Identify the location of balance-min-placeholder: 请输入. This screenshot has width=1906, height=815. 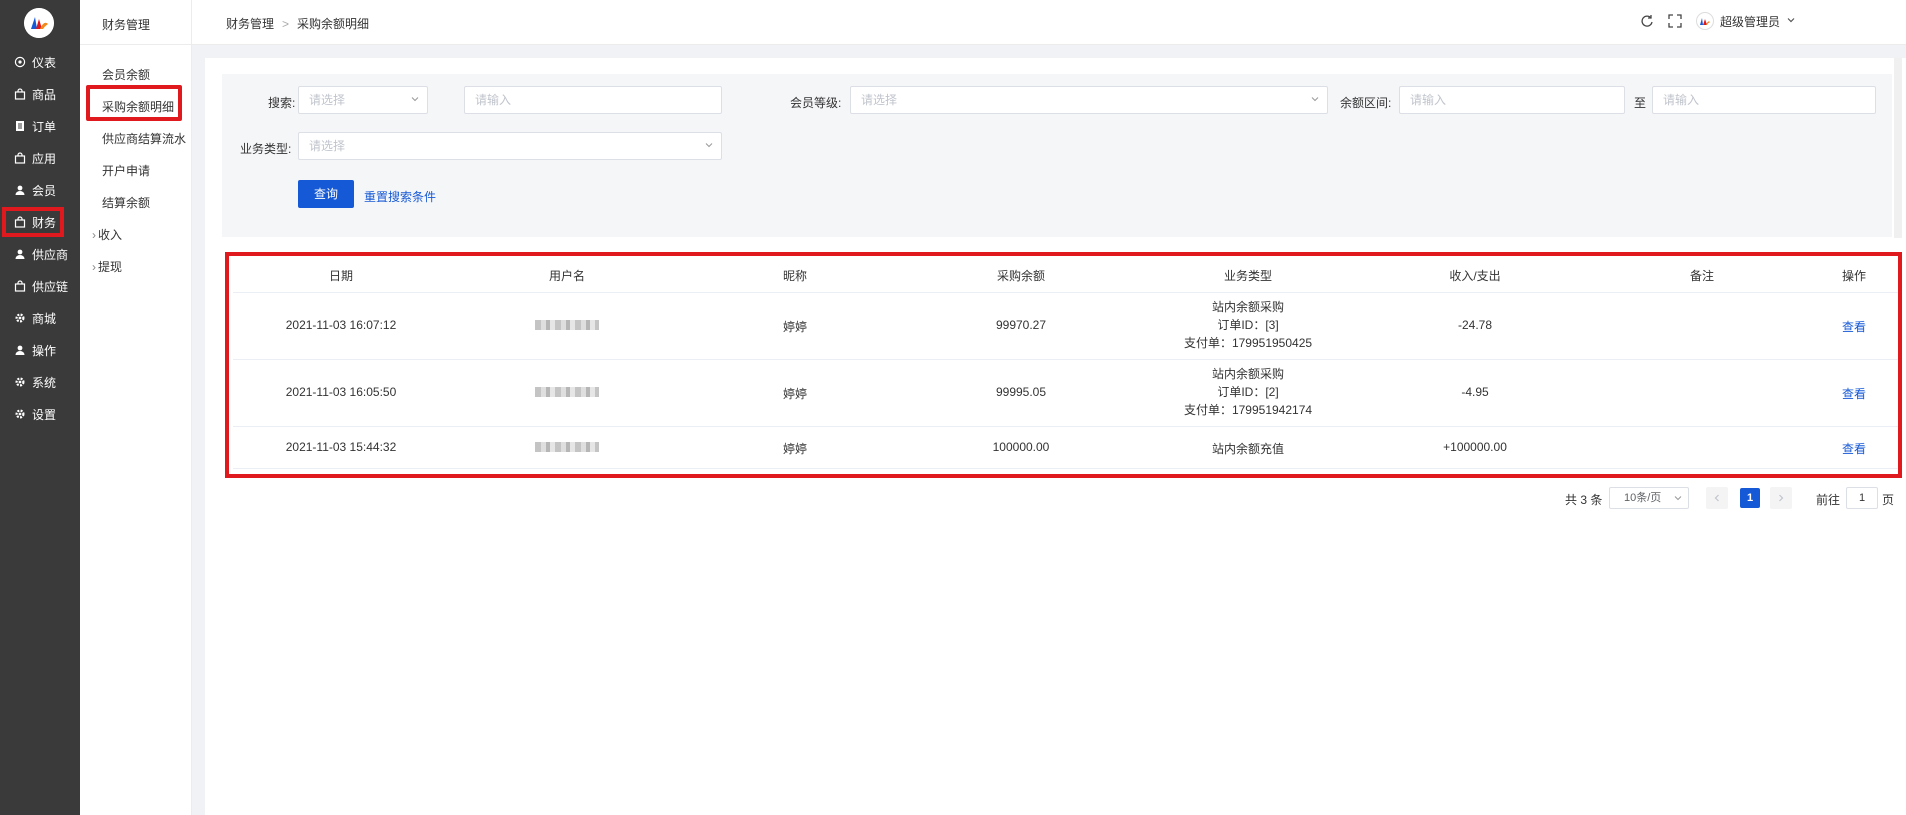
(1428, 100).